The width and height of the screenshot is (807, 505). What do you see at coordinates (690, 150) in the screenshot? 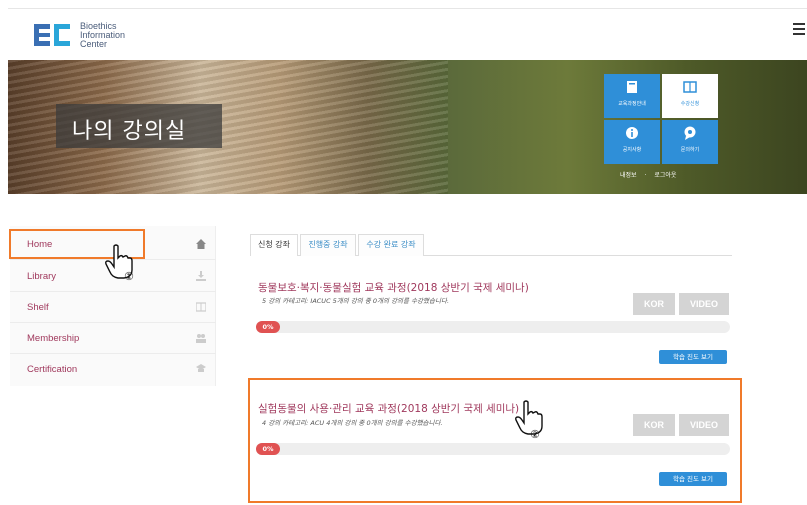
I see `tile-label: 문의하기` at bounding box center [690, 150].